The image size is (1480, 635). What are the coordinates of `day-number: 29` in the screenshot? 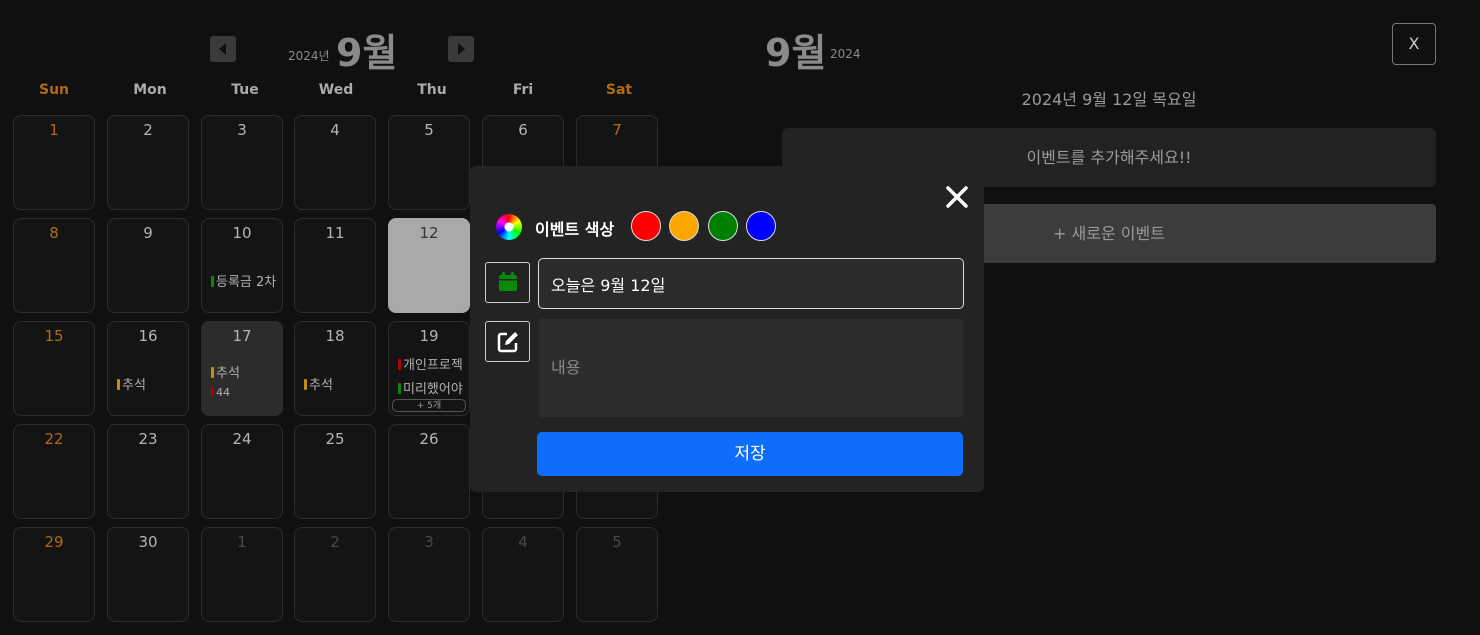 It's located at (54, 542).